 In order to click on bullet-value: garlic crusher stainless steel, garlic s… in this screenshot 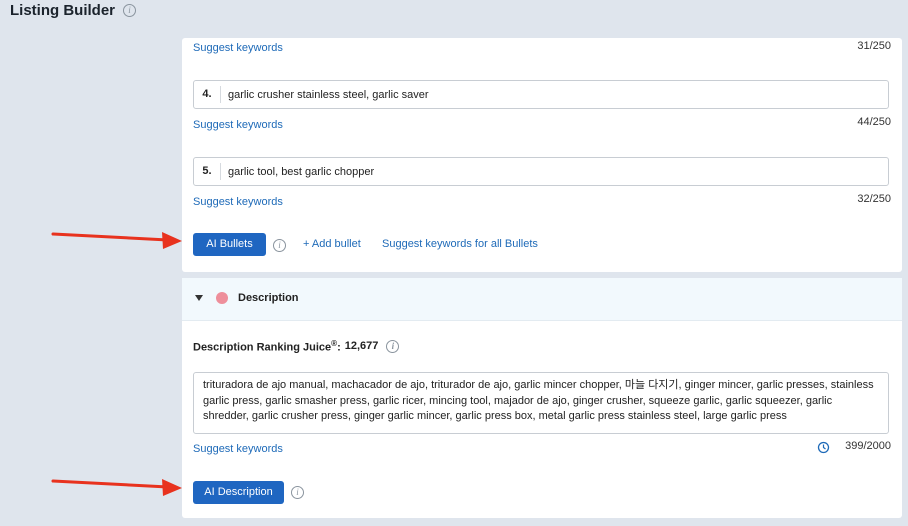, I will do `click(325, 95)`.